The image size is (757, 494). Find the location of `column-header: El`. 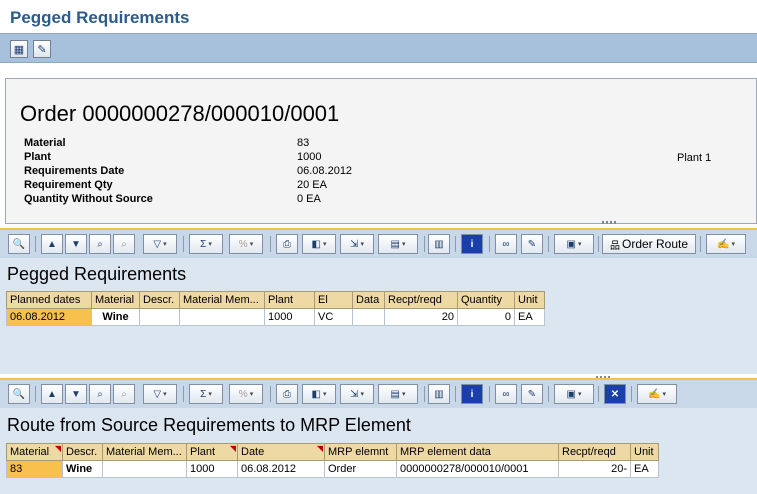

column-header: El is located at coordinates (333, 300).